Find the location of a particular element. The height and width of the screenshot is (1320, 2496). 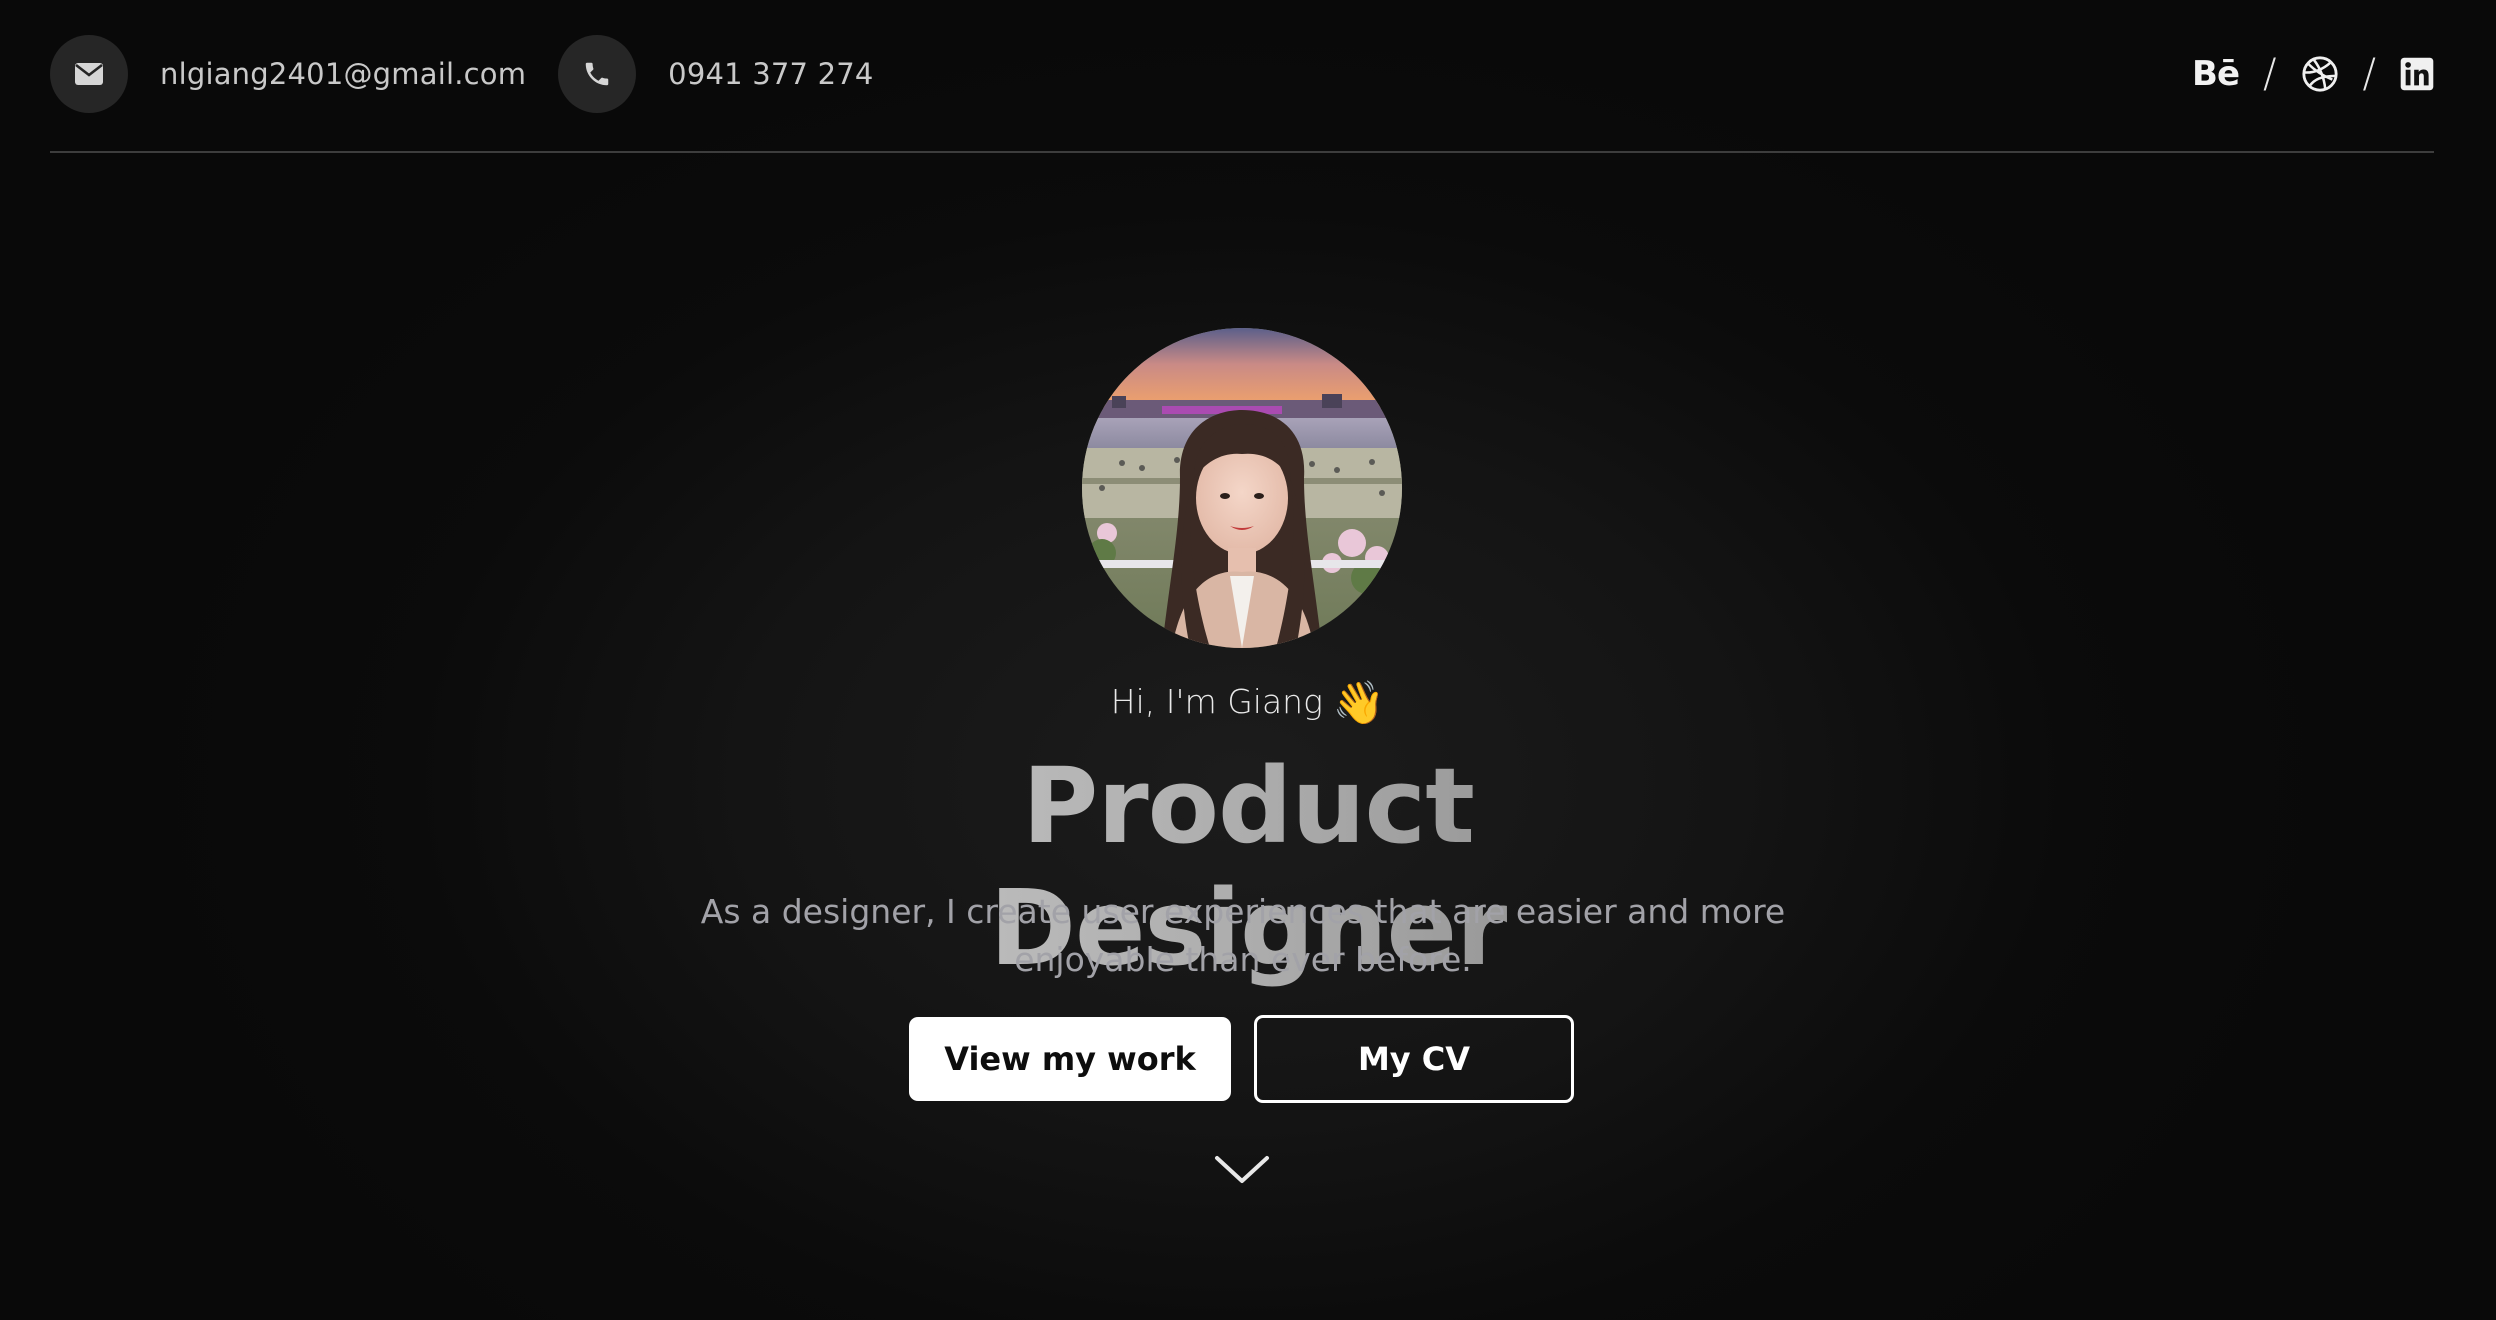

contact-info: nlgiang2401@gmail.com 0941 377 274 is located at coordinates (478, 73).